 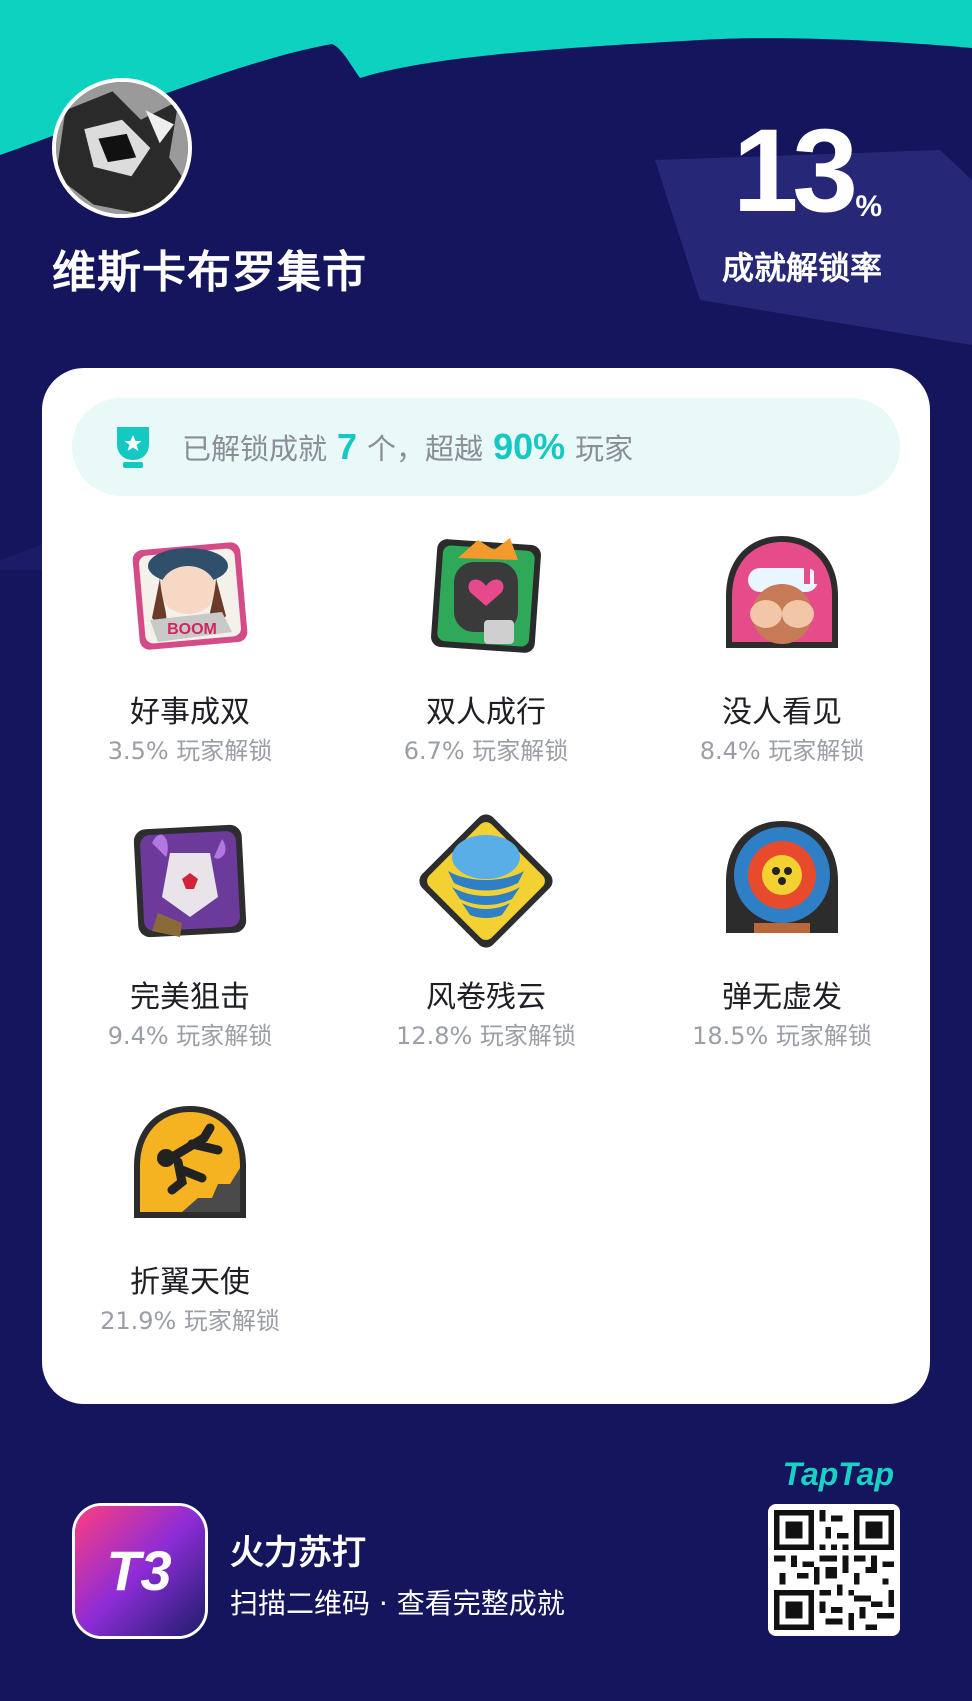 I want to click on achievement-item: 没人看见 8.4% 玩家解锁, so click(x=782, y=647).